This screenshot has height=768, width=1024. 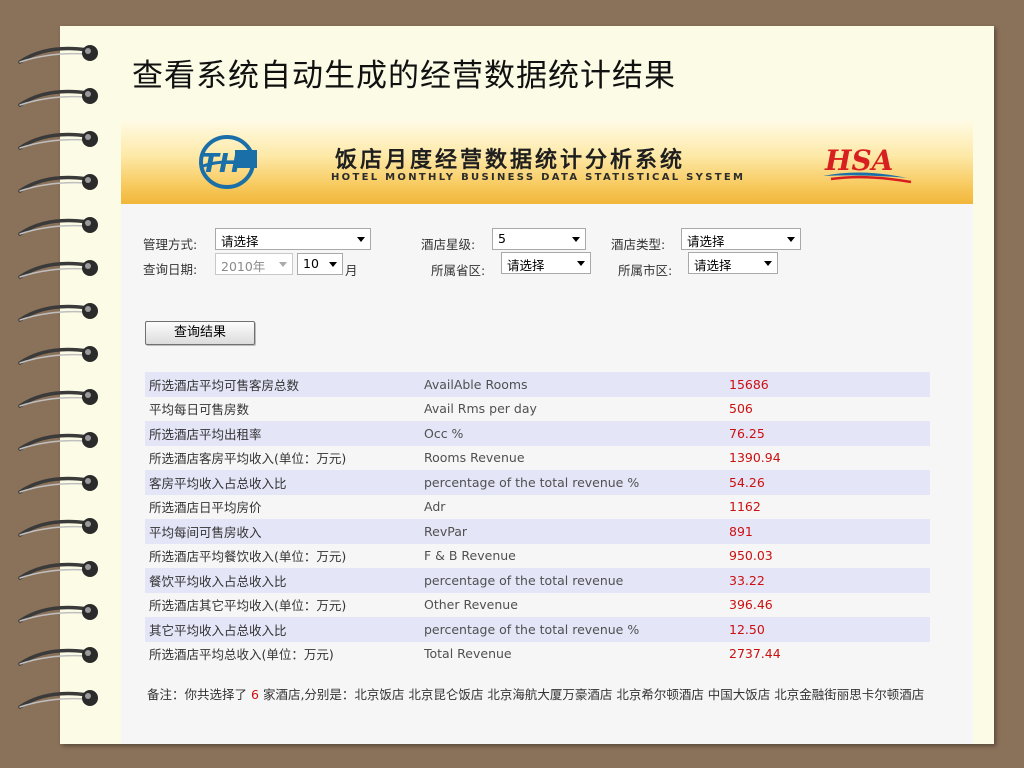 I want to click on stat-name-cn: 所选酒店客房平均收入(单位：万元), so click(x=282, y=457).